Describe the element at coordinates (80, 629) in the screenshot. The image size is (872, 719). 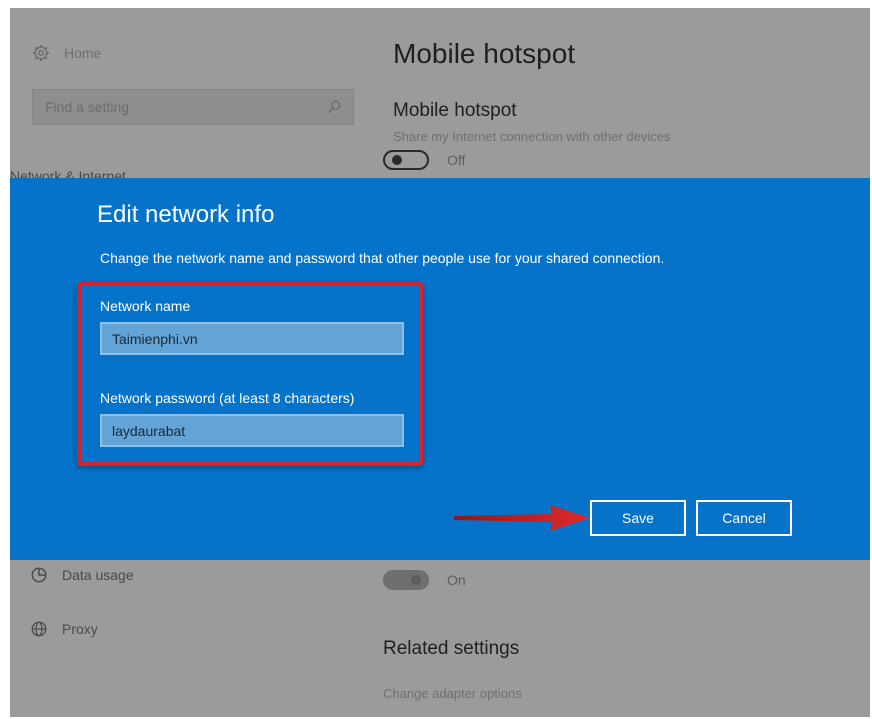
I see `sidebar-item-label: Proxy` at that location.